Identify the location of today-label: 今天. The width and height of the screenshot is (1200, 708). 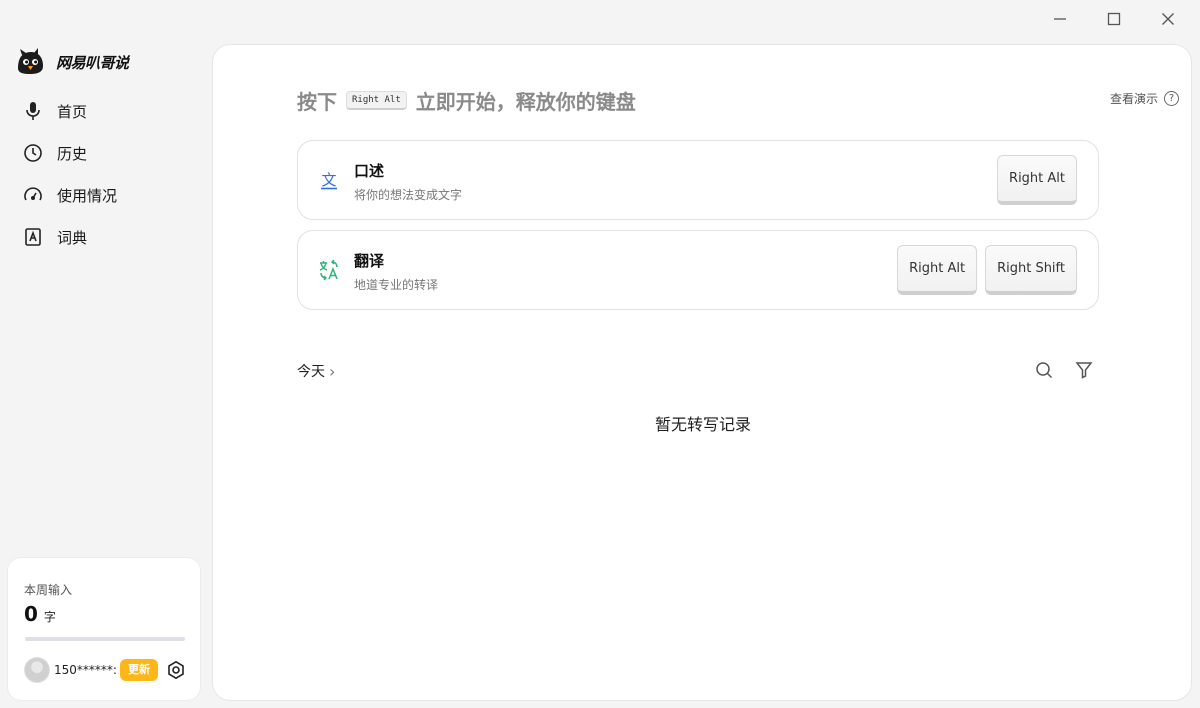
(311, 372).